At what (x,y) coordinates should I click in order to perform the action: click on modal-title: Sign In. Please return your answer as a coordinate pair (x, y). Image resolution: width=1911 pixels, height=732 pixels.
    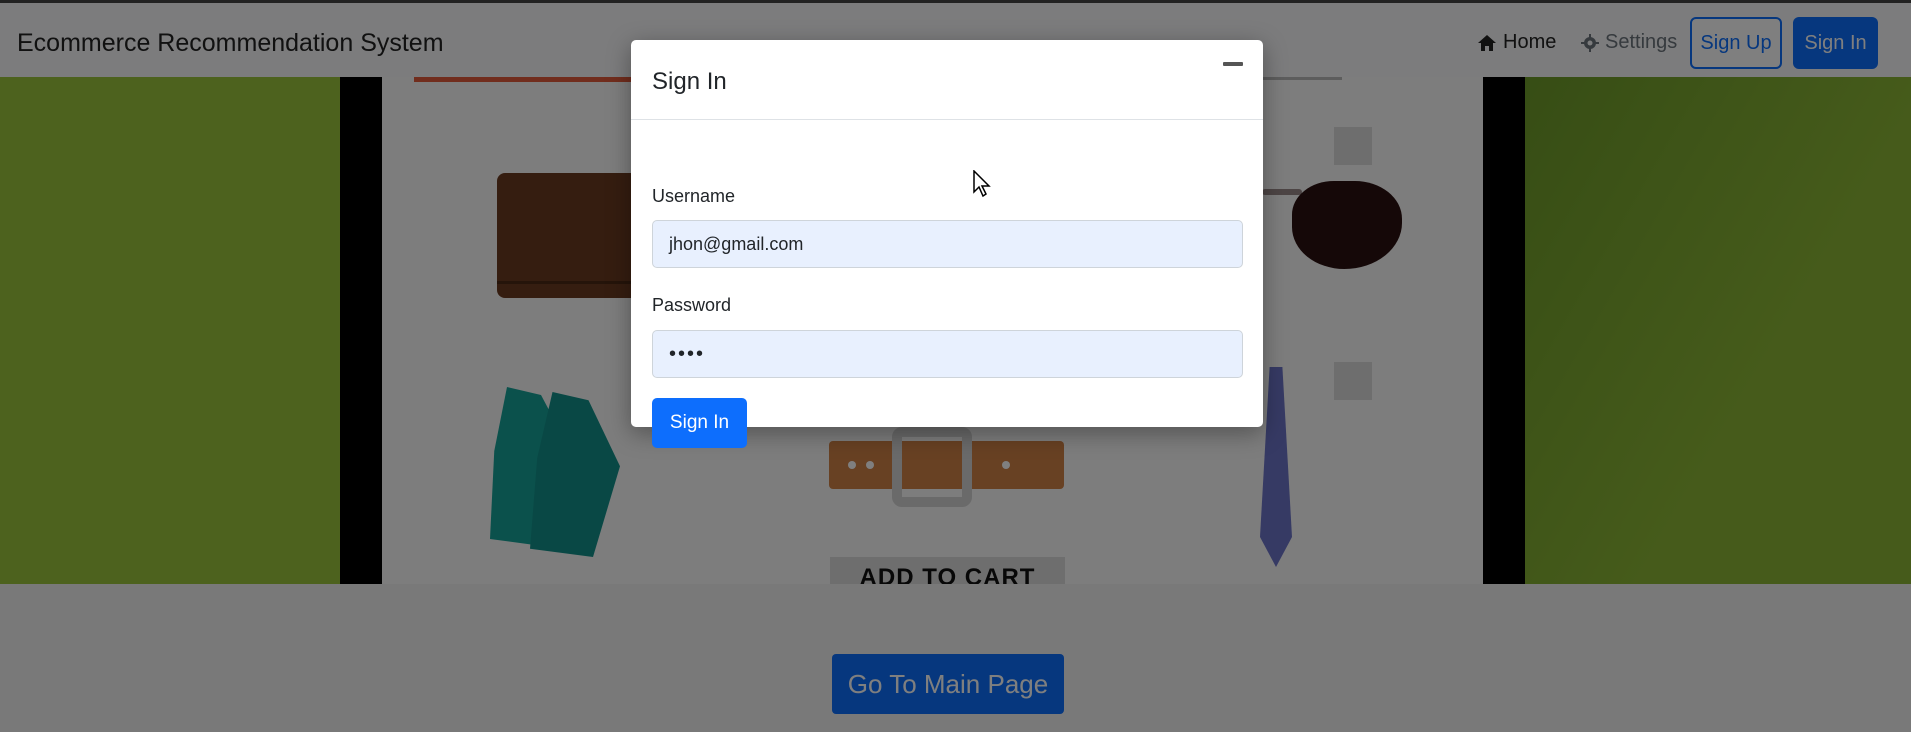
    Looking at the image, I should click on (689, 81).